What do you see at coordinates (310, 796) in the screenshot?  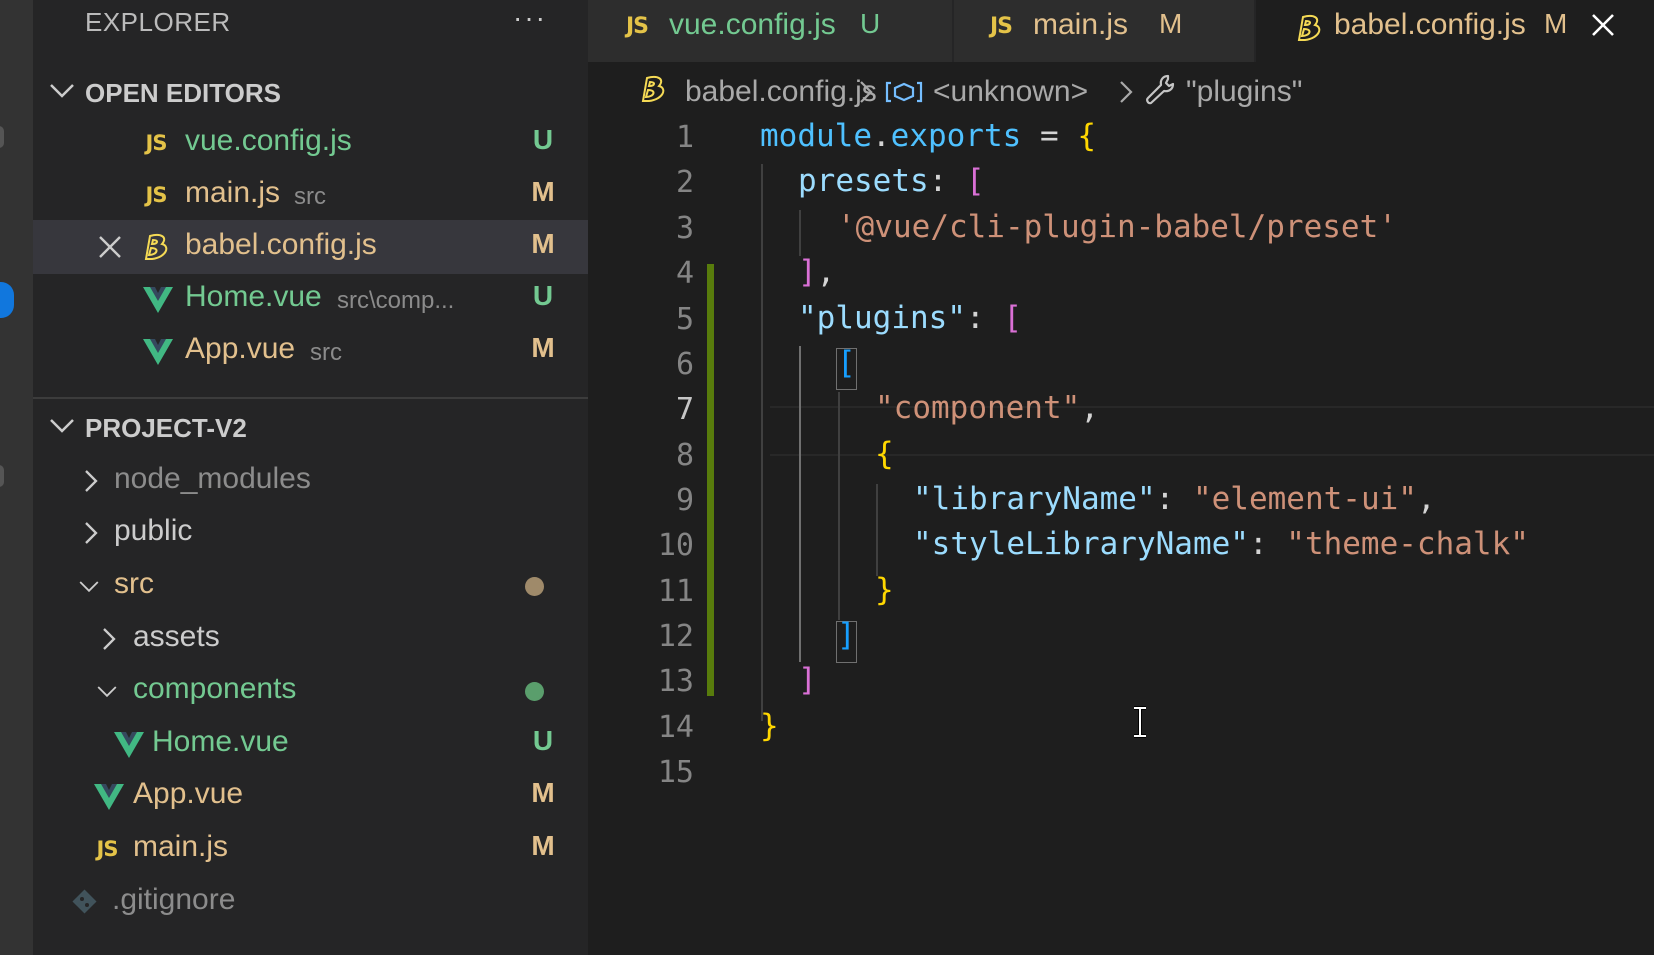 I see `tree-file-app-vue: App.vue M` at bounding box center [310, 796].